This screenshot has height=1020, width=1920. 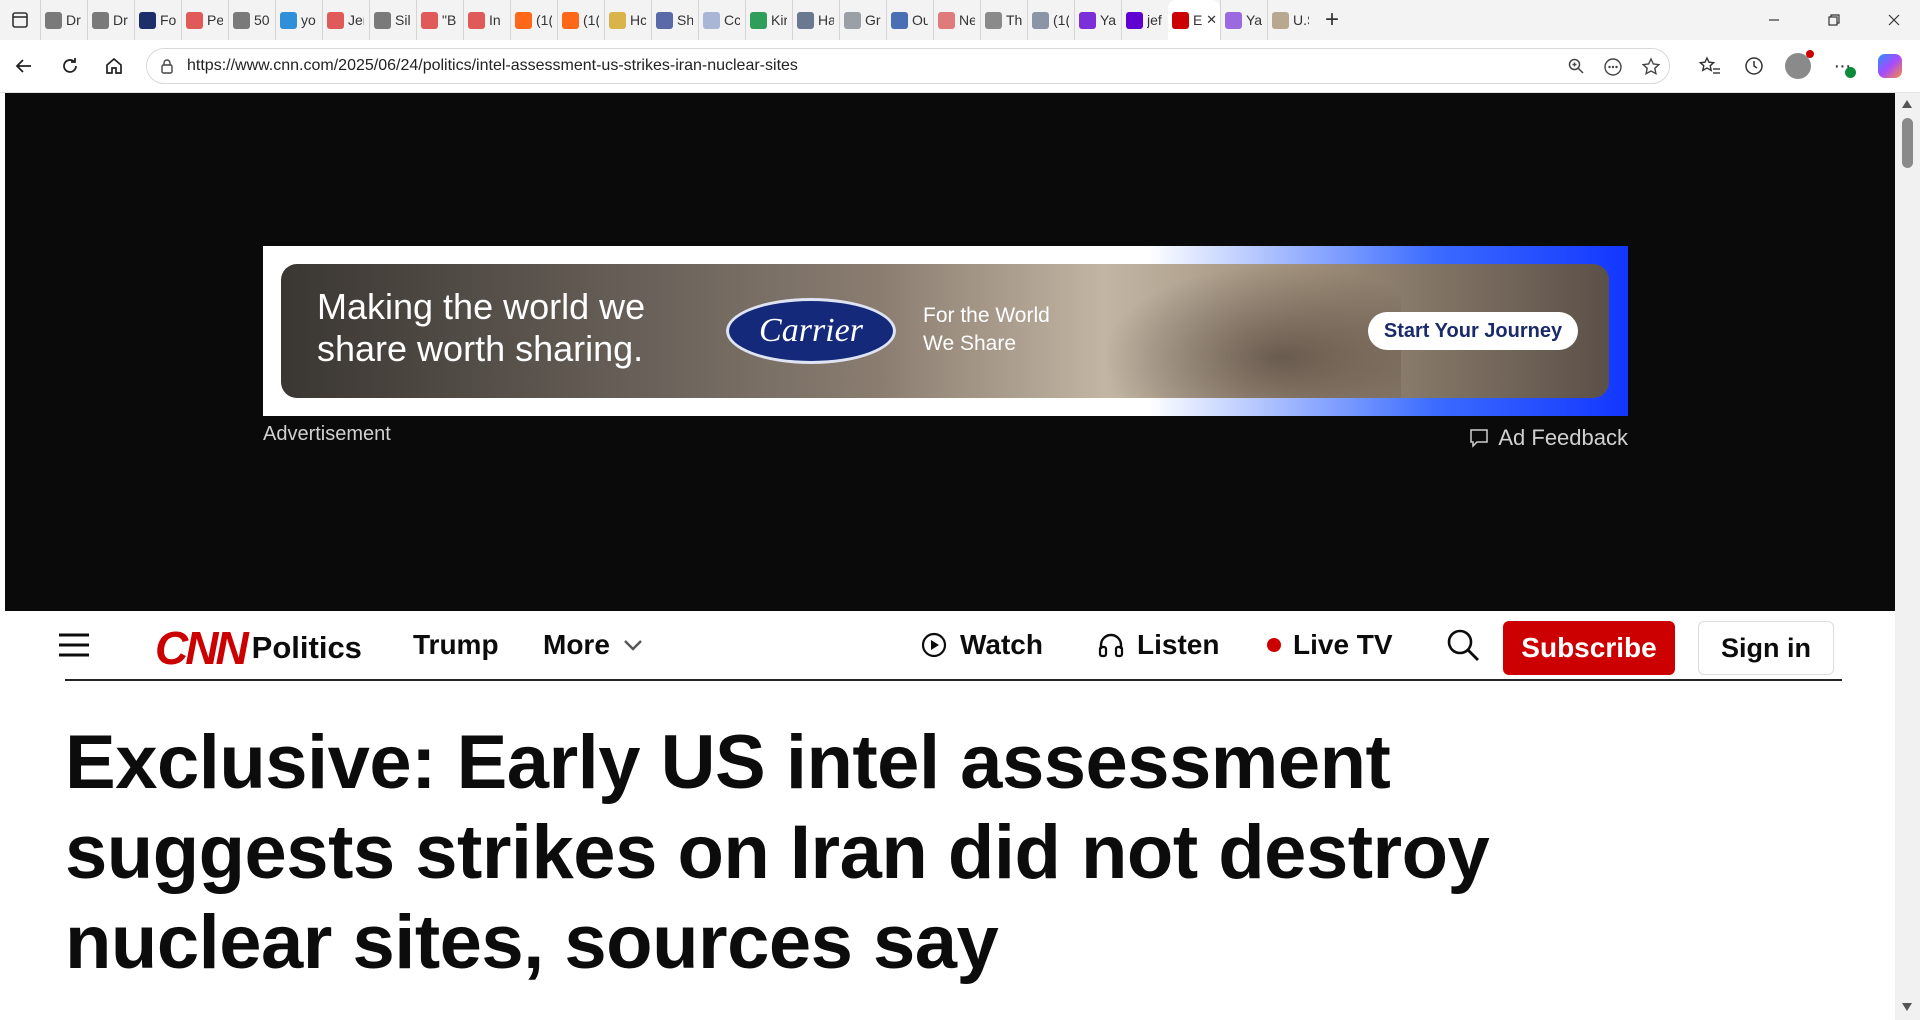 What do you see at coordinates (576, 644) in the screenshot?
I see `nav-more-label: More` at bounding box center [576, 644].